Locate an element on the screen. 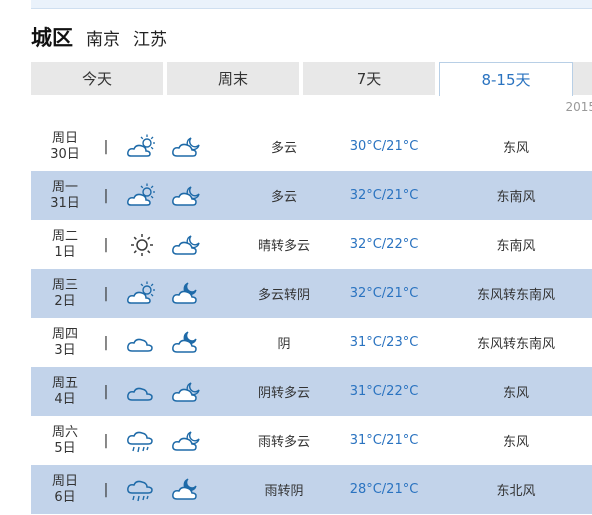  forecast-row: 周五 4日 | 阴转多云 31°C/22°C 东风 is located at coordinates (311, 391).